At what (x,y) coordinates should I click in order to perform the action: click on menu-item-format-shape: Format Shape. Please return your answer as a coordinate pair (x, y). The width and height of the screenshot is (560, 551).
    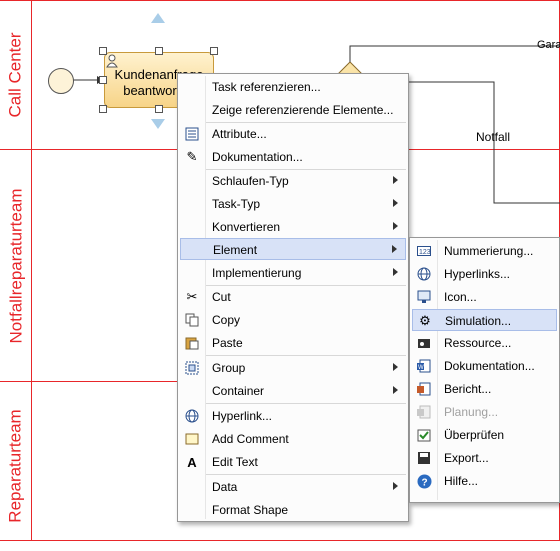
    Looking at the image, I should click on (293, 510).